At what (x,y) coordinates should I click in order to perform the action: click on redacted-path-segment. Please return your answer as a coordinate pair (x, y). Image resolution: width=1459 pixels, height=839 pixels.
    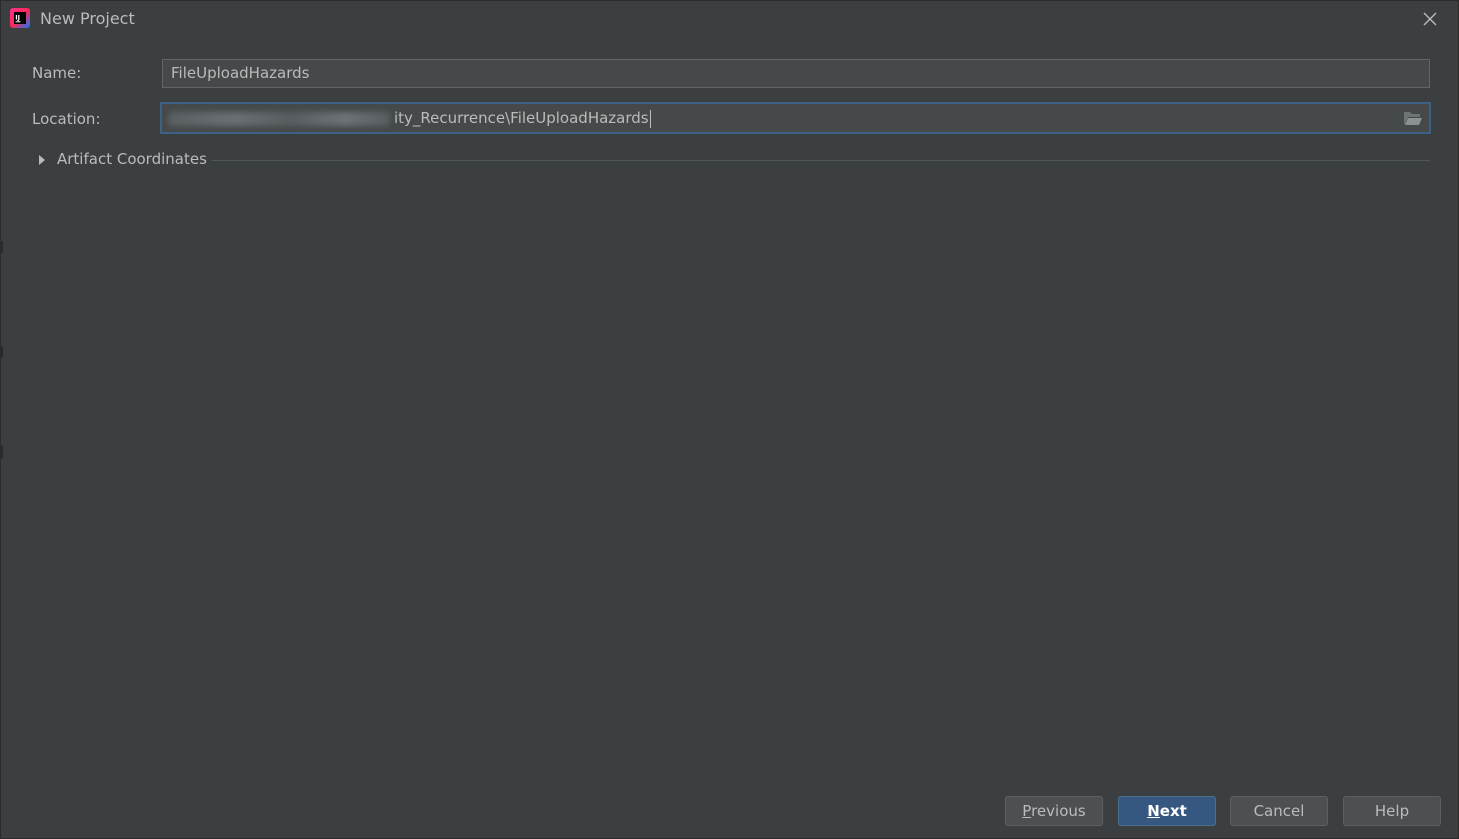
    Looking at the image, I should click on (279, 118).